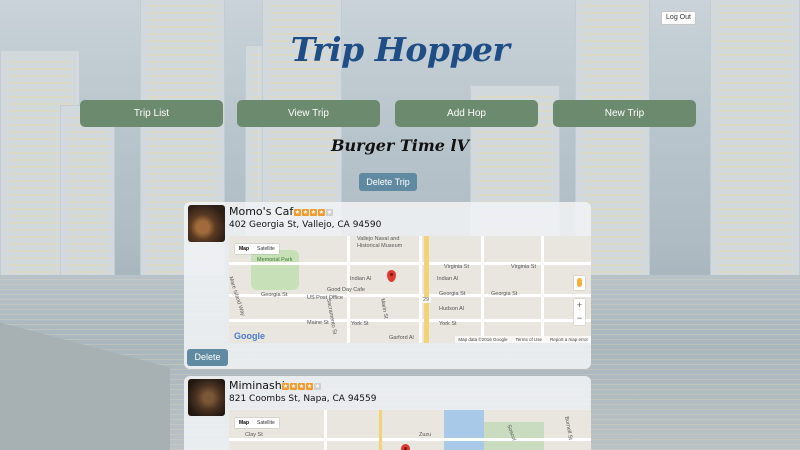 The image size is (800, 450). Describe the element at coordinates (568, 428) in the screenshot. I see `map-label: Burnell St` at that location.